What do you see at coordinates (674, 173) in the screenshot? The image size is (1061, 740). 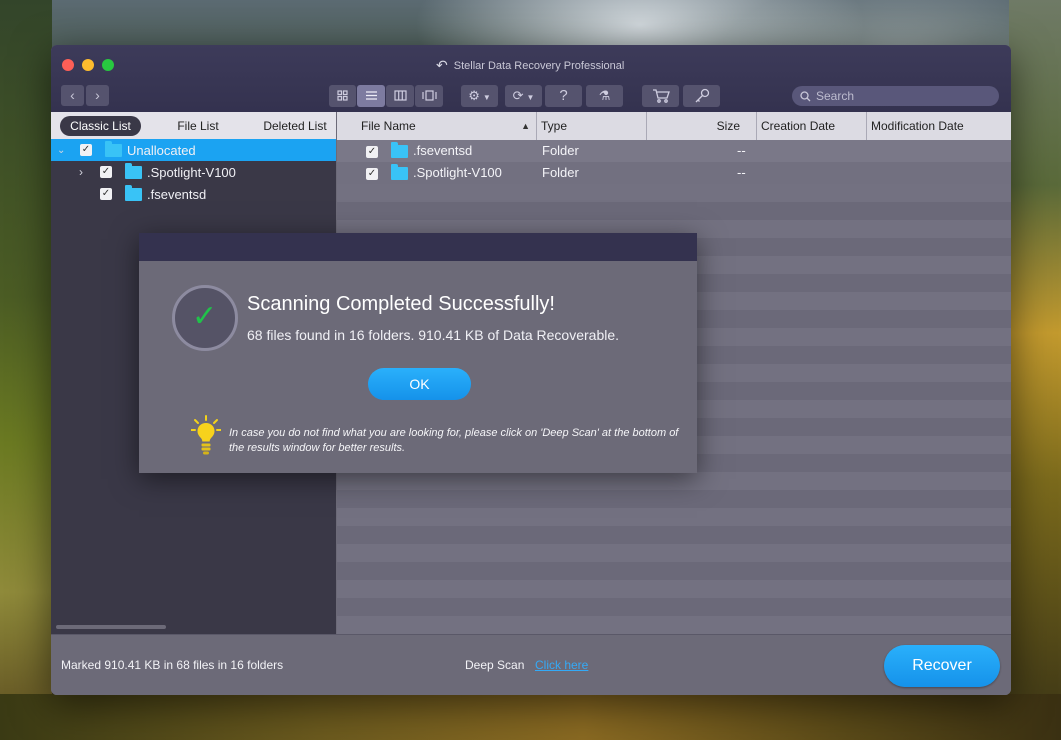 I see `table-row: ✓ .Spotlight-V100 Folder --` at bounding box center [674, 173].